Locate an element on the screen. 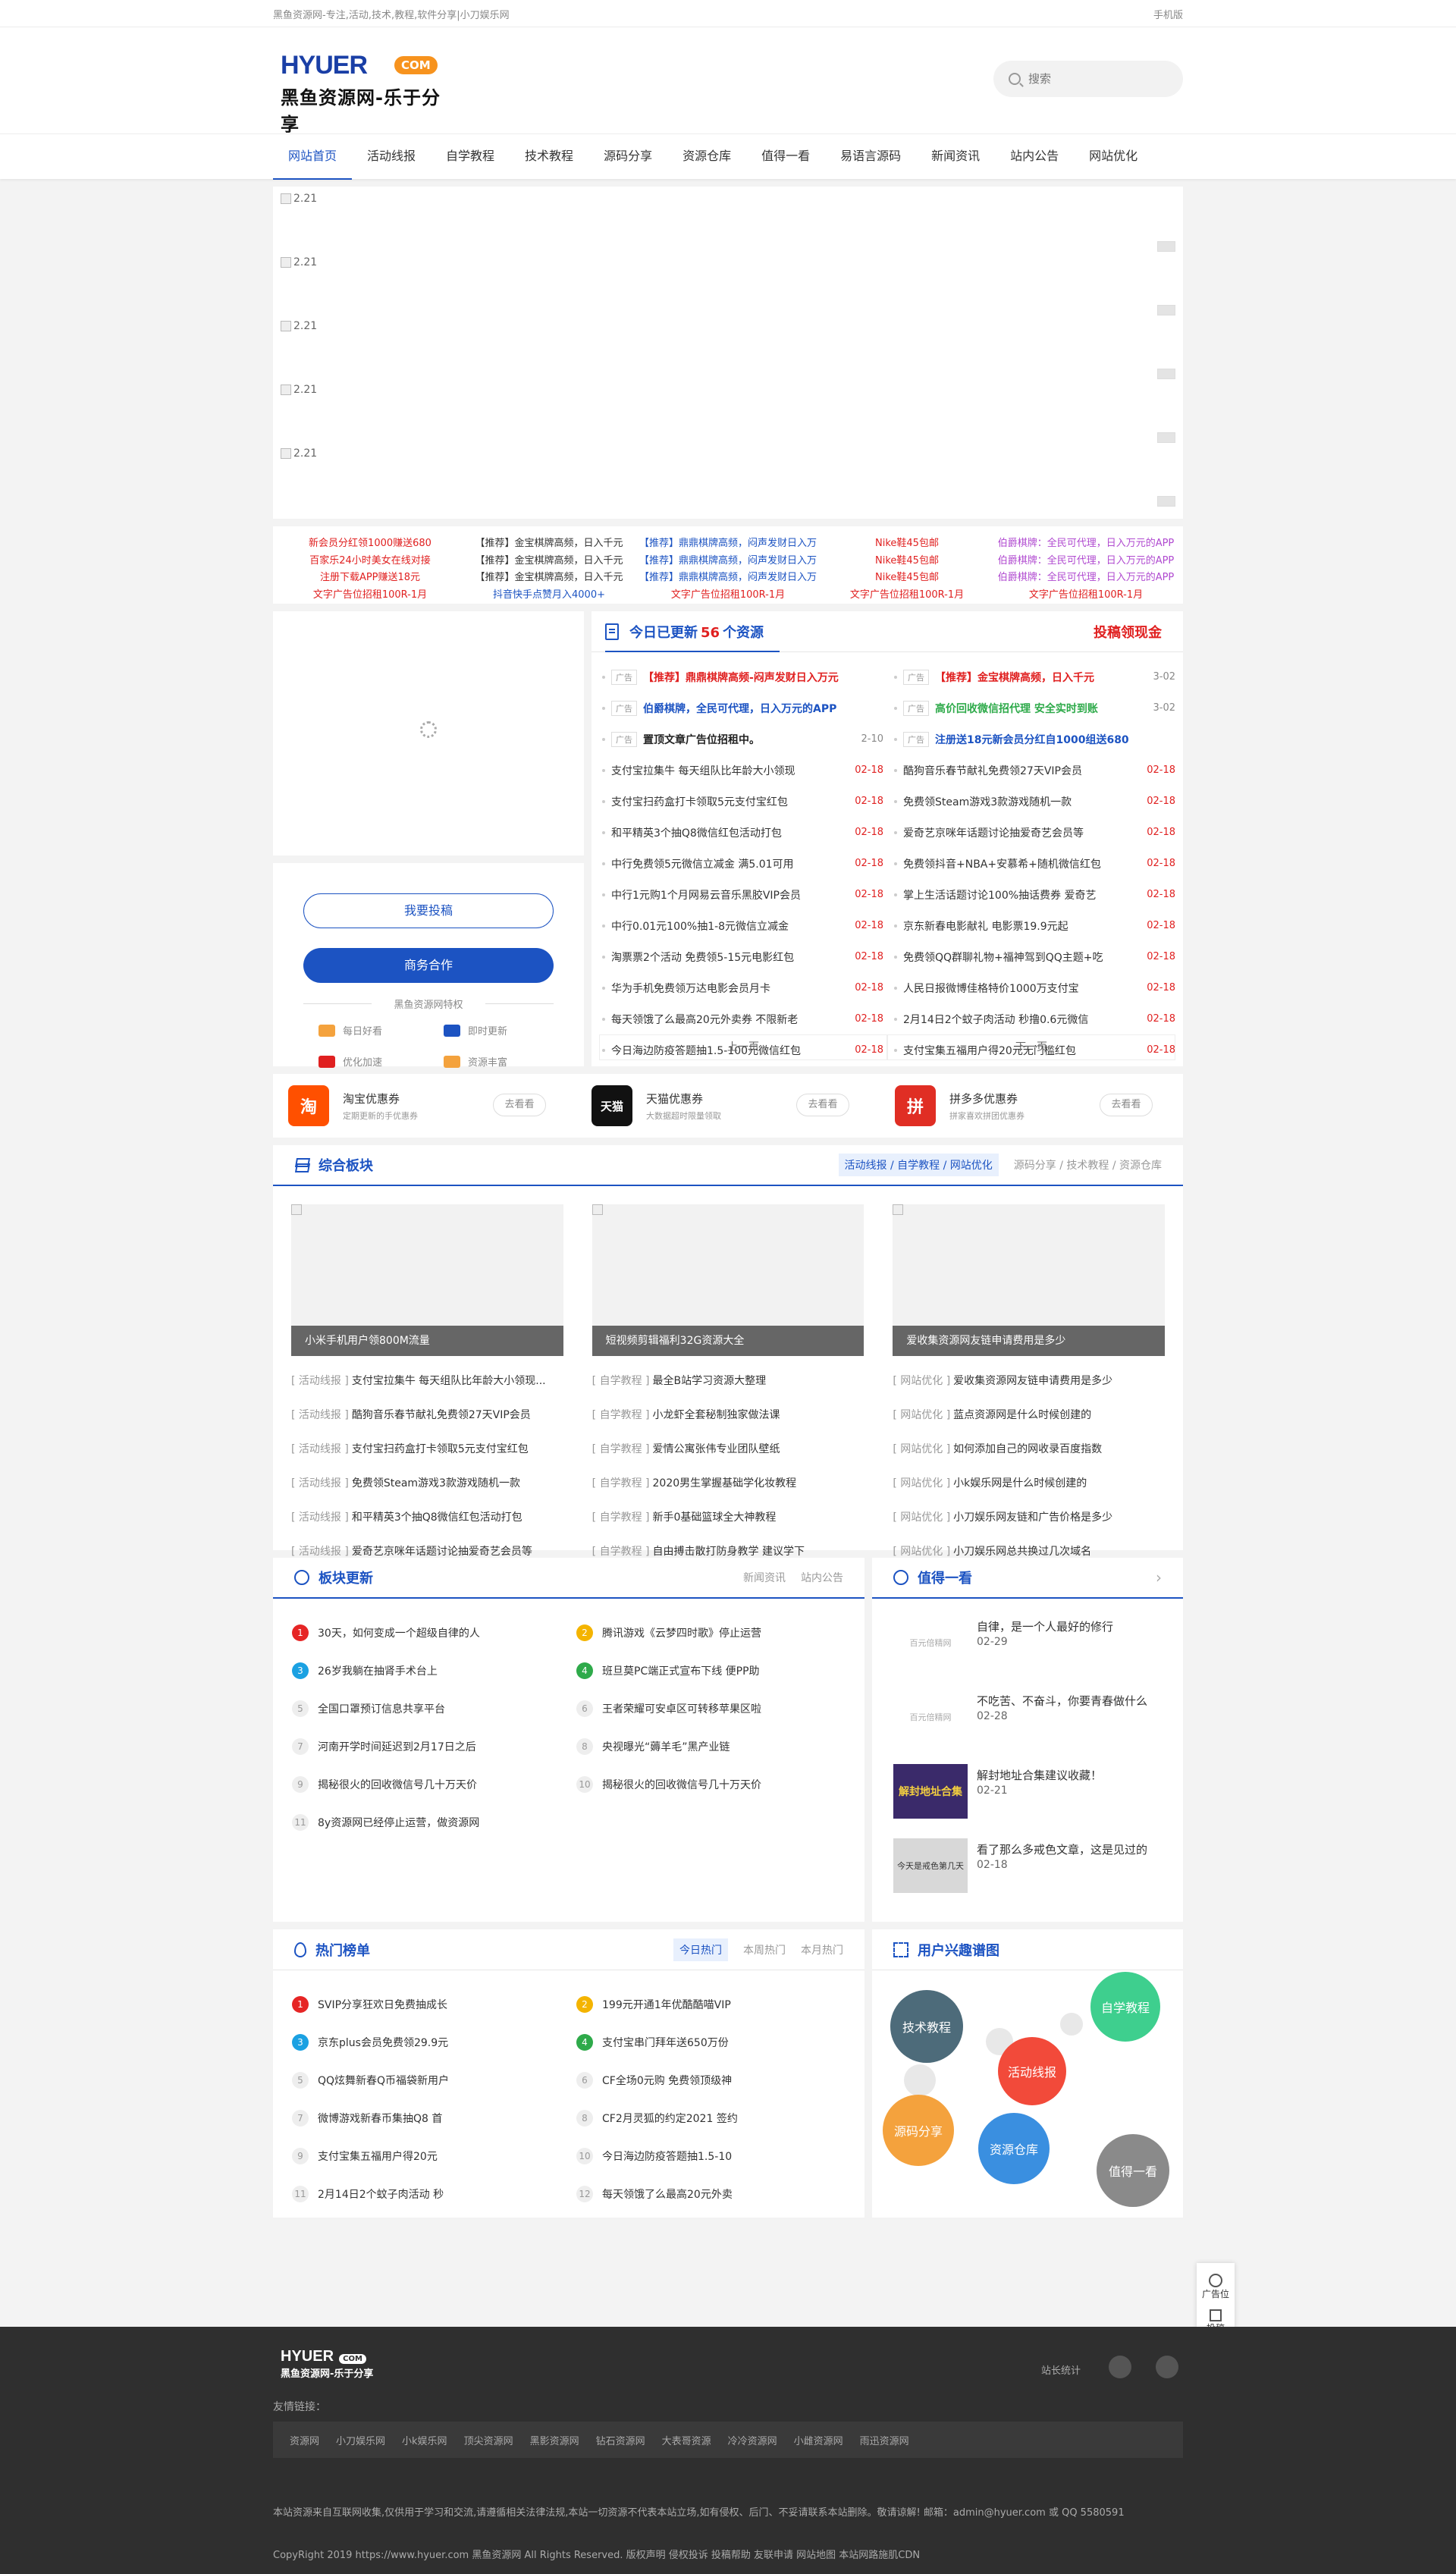 This screenshot has width=1456, height=2574. ranked-item: 1 30天，如何变成一个超级自律的人 is located at coordinates (426, 1633).